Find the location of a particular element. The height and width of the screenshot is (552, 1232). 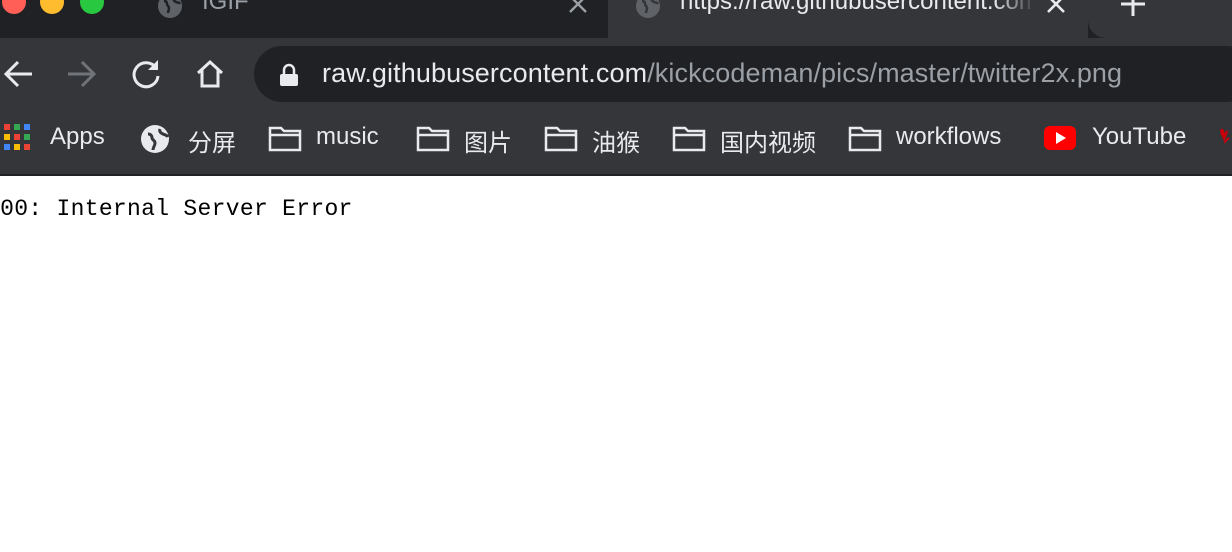

huawei-icon is located at coordinates (1223, 139).